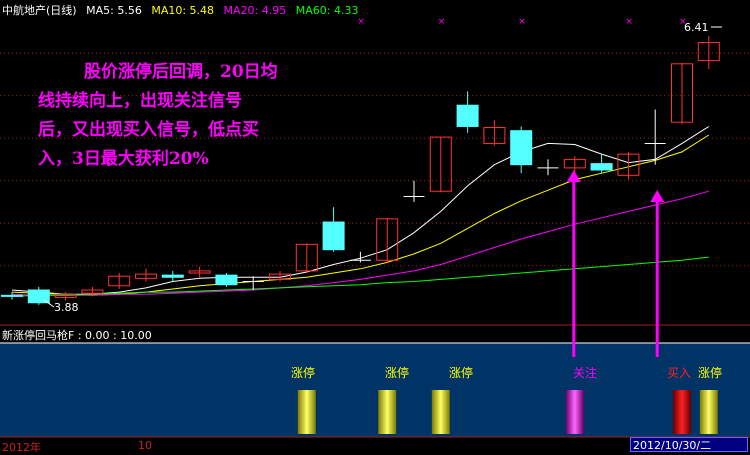  I want to click on ma60-label: MA60:, so click(313, 10).